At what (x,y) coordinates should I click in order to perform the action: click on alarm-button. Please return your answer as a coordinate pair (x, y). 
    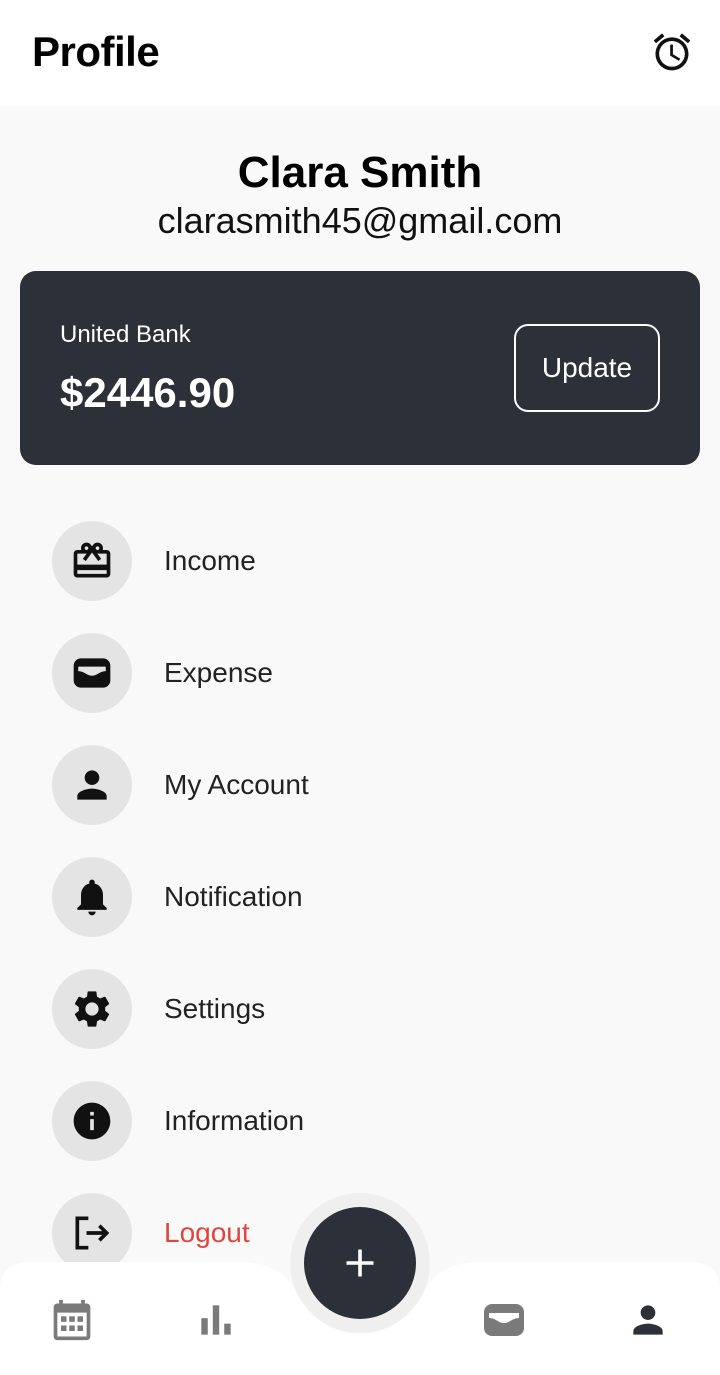
    Looking at the image, I should click on (672, 52).